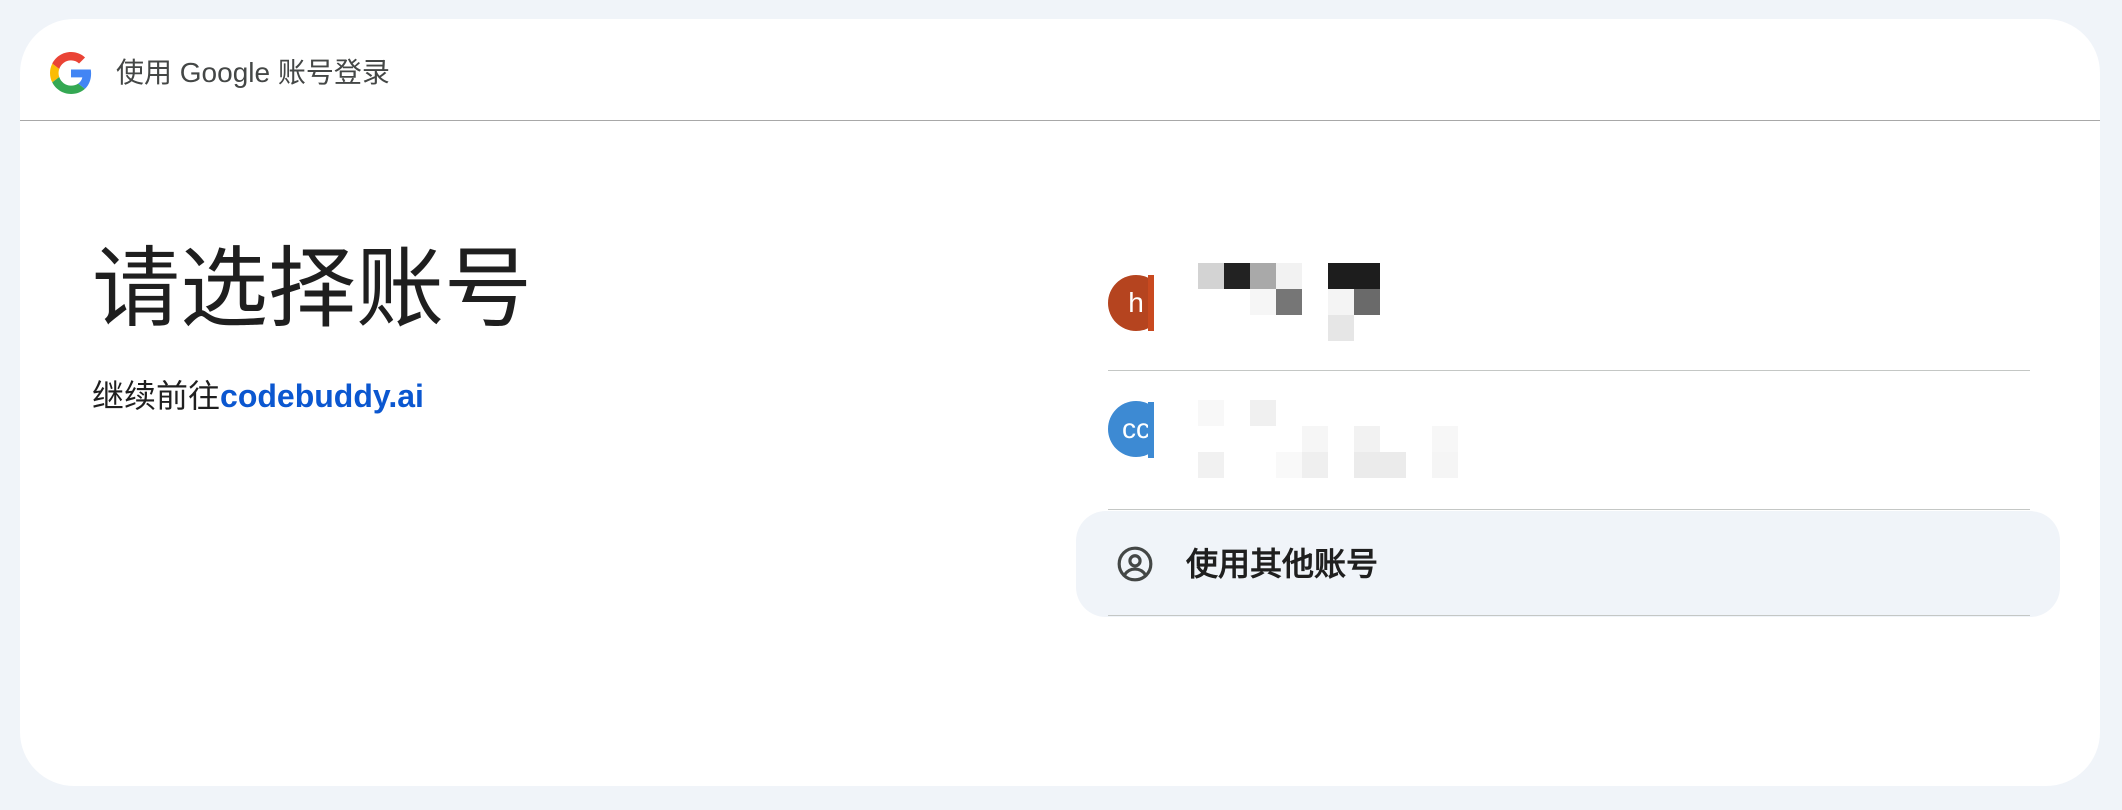 Image resolution: width=2122 pixels, height=810 pixels. What do you see at coordinates (71, 73) in the screenshot?
I see `google-logo-icon` at bounding box center [71, 73].